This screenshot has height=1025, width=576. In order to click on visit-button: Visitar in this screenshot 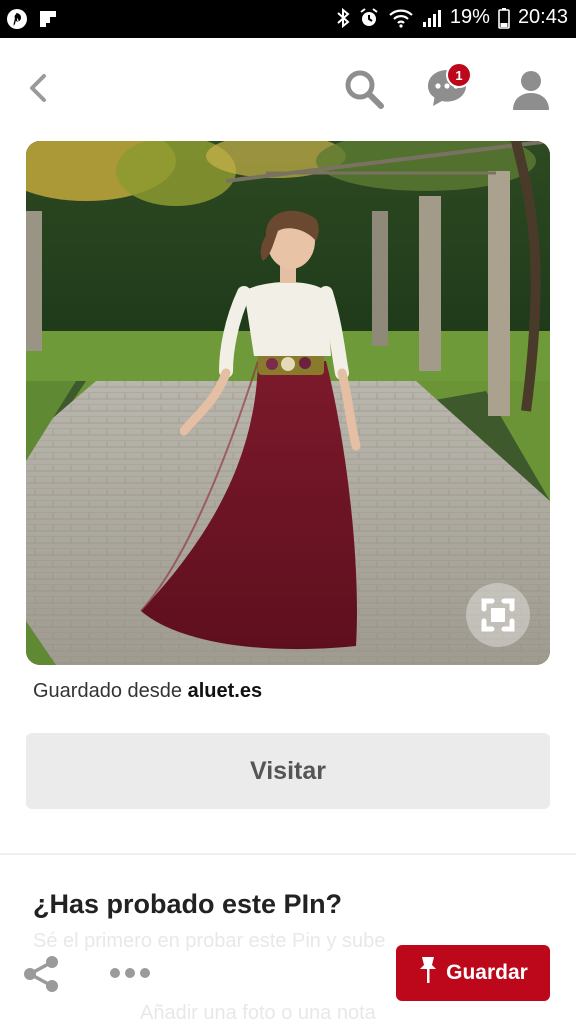, I will do `click(288, 771)`.